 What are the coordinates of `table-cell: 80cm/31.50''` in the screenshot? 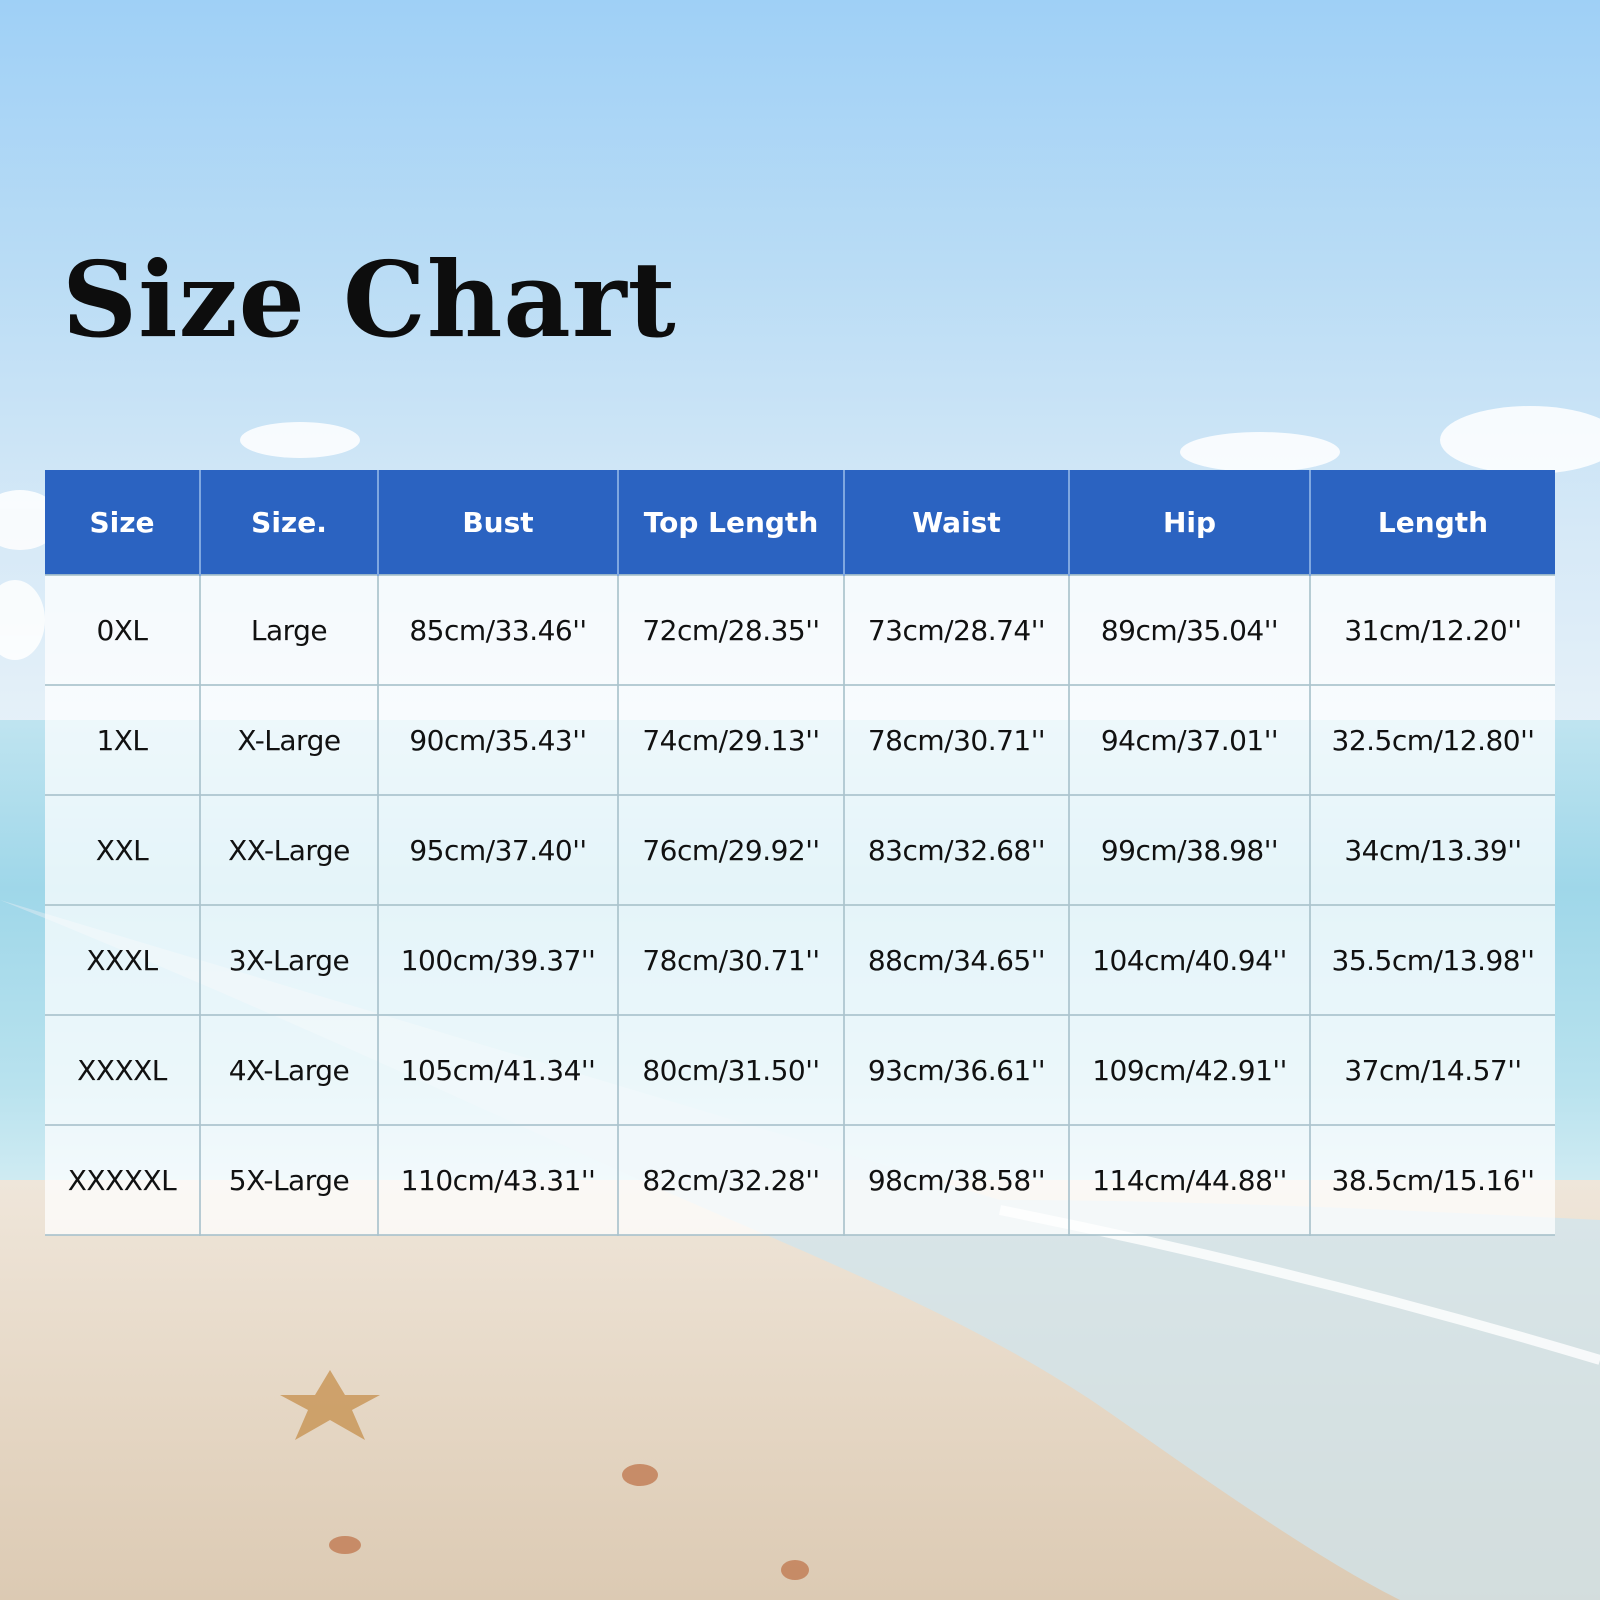 It's located at (731, 1070).